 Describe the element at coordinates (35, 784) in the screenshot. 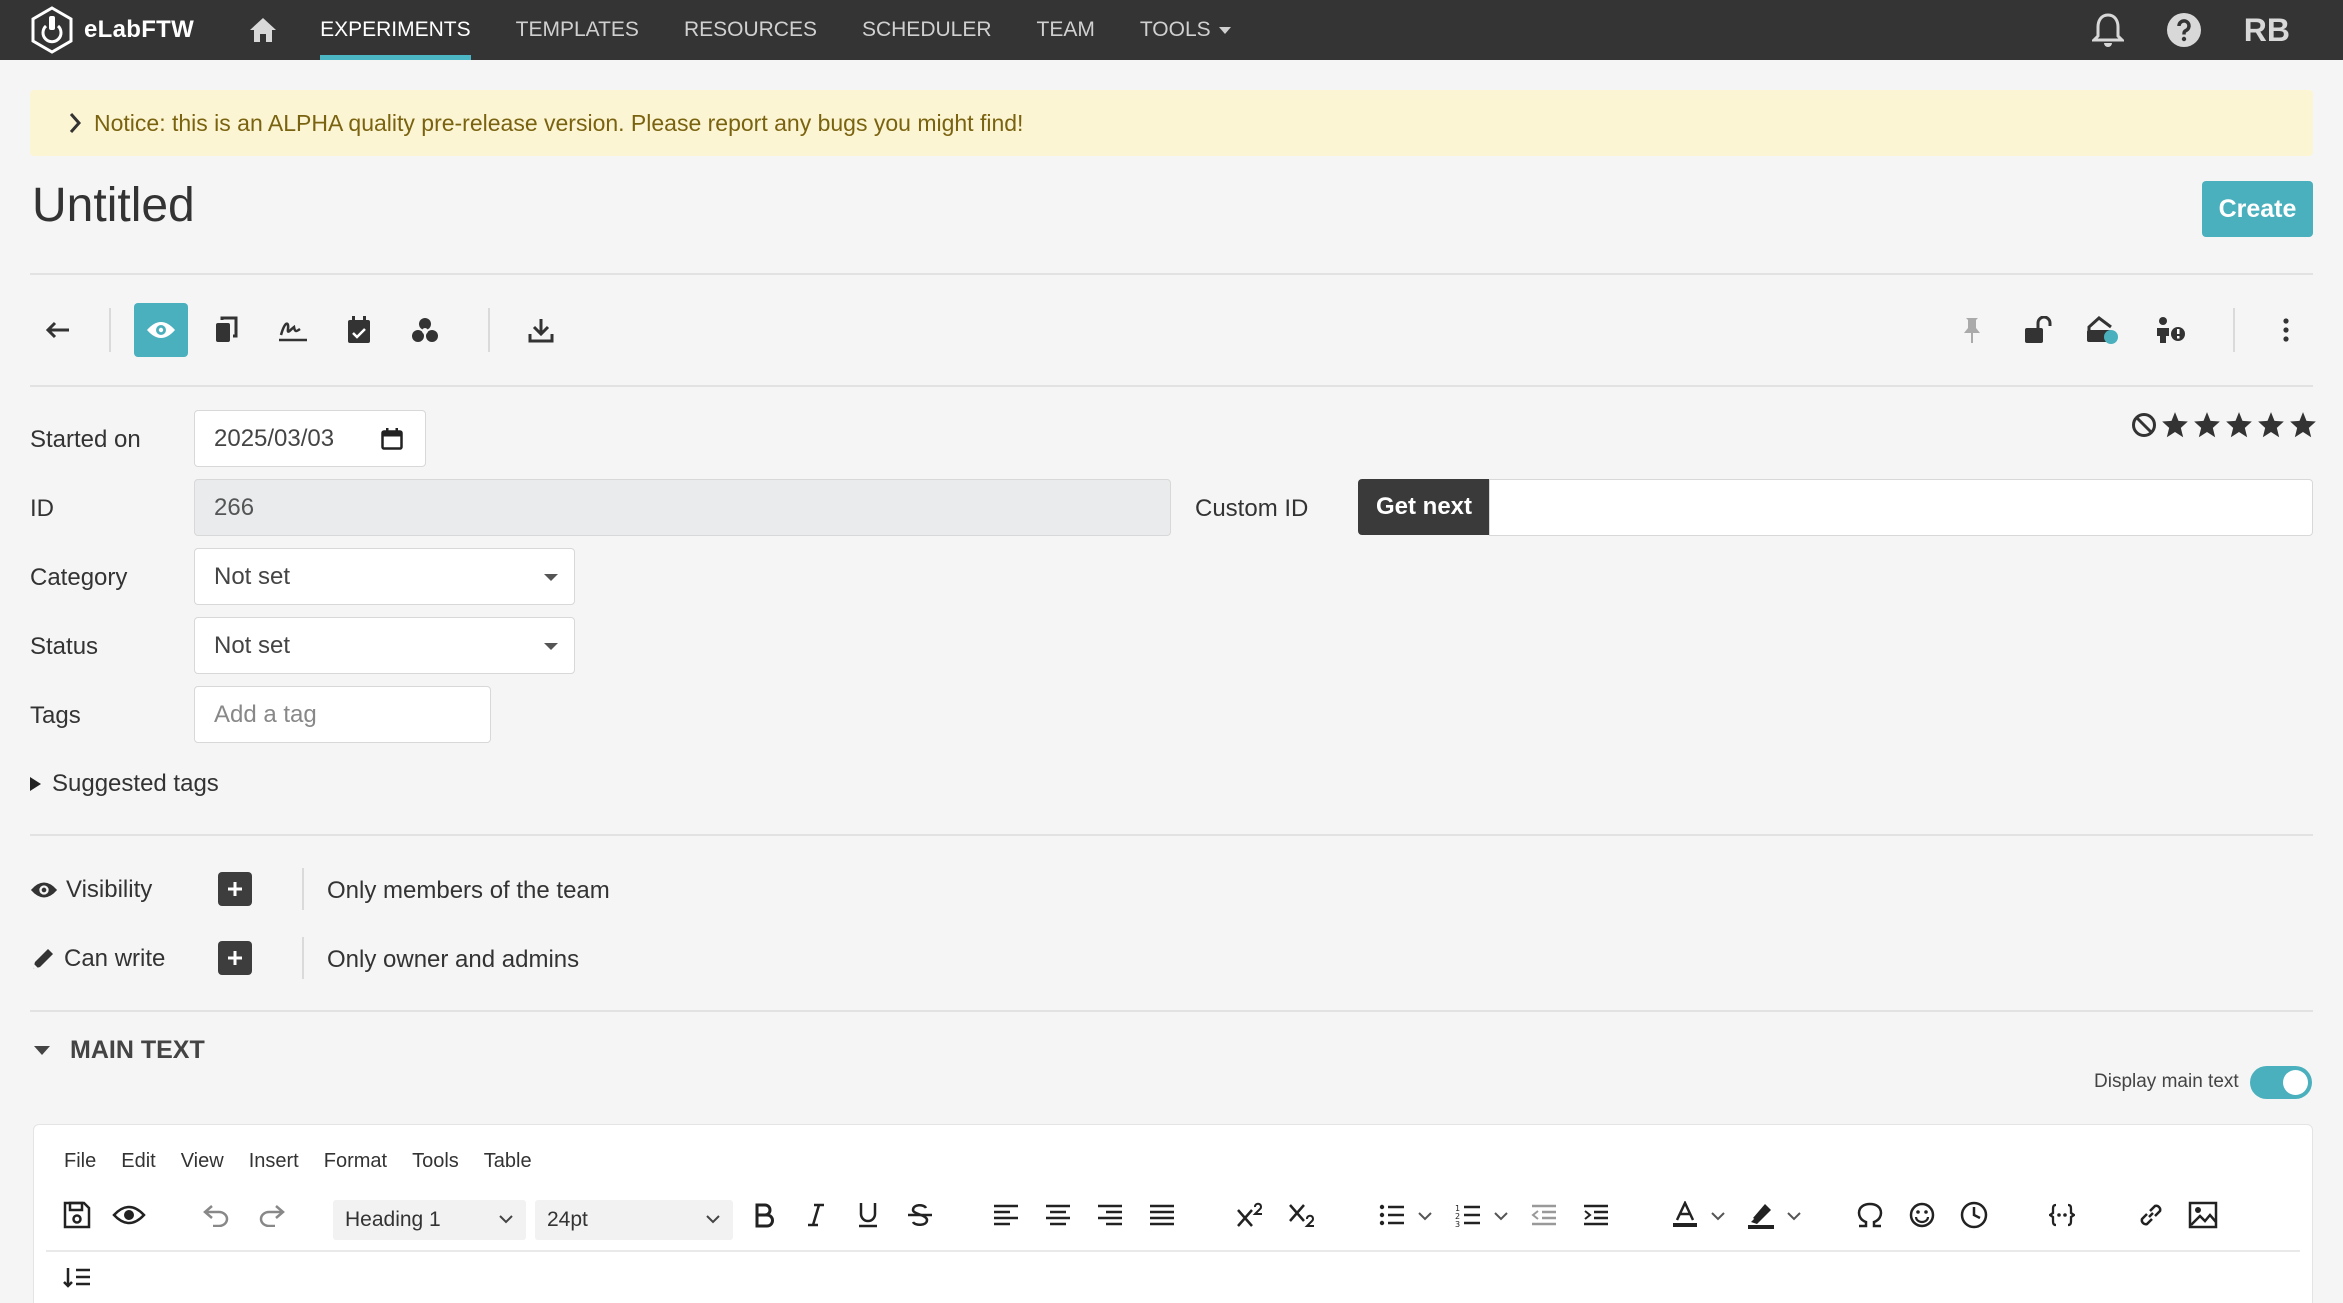

I see `caret-right-icon` at that location.